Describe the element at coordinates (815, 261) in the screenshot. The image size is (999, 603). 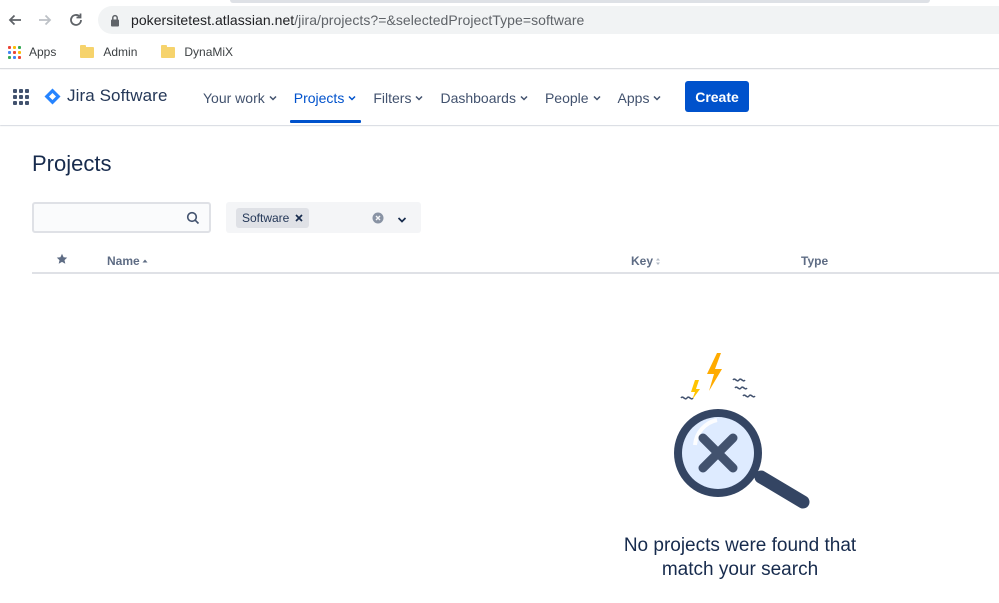
I see `column-header-type: Type` at that location.